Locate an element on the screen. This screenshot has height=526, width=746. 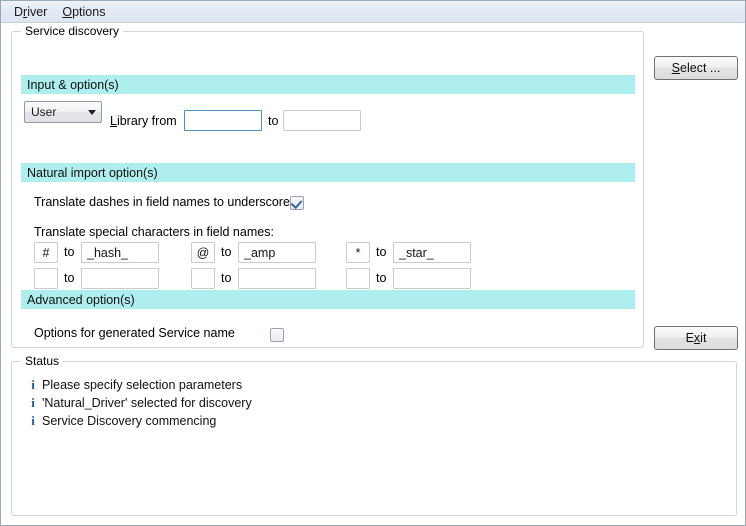
source-type-select: User is located at coordinates (63, 112).